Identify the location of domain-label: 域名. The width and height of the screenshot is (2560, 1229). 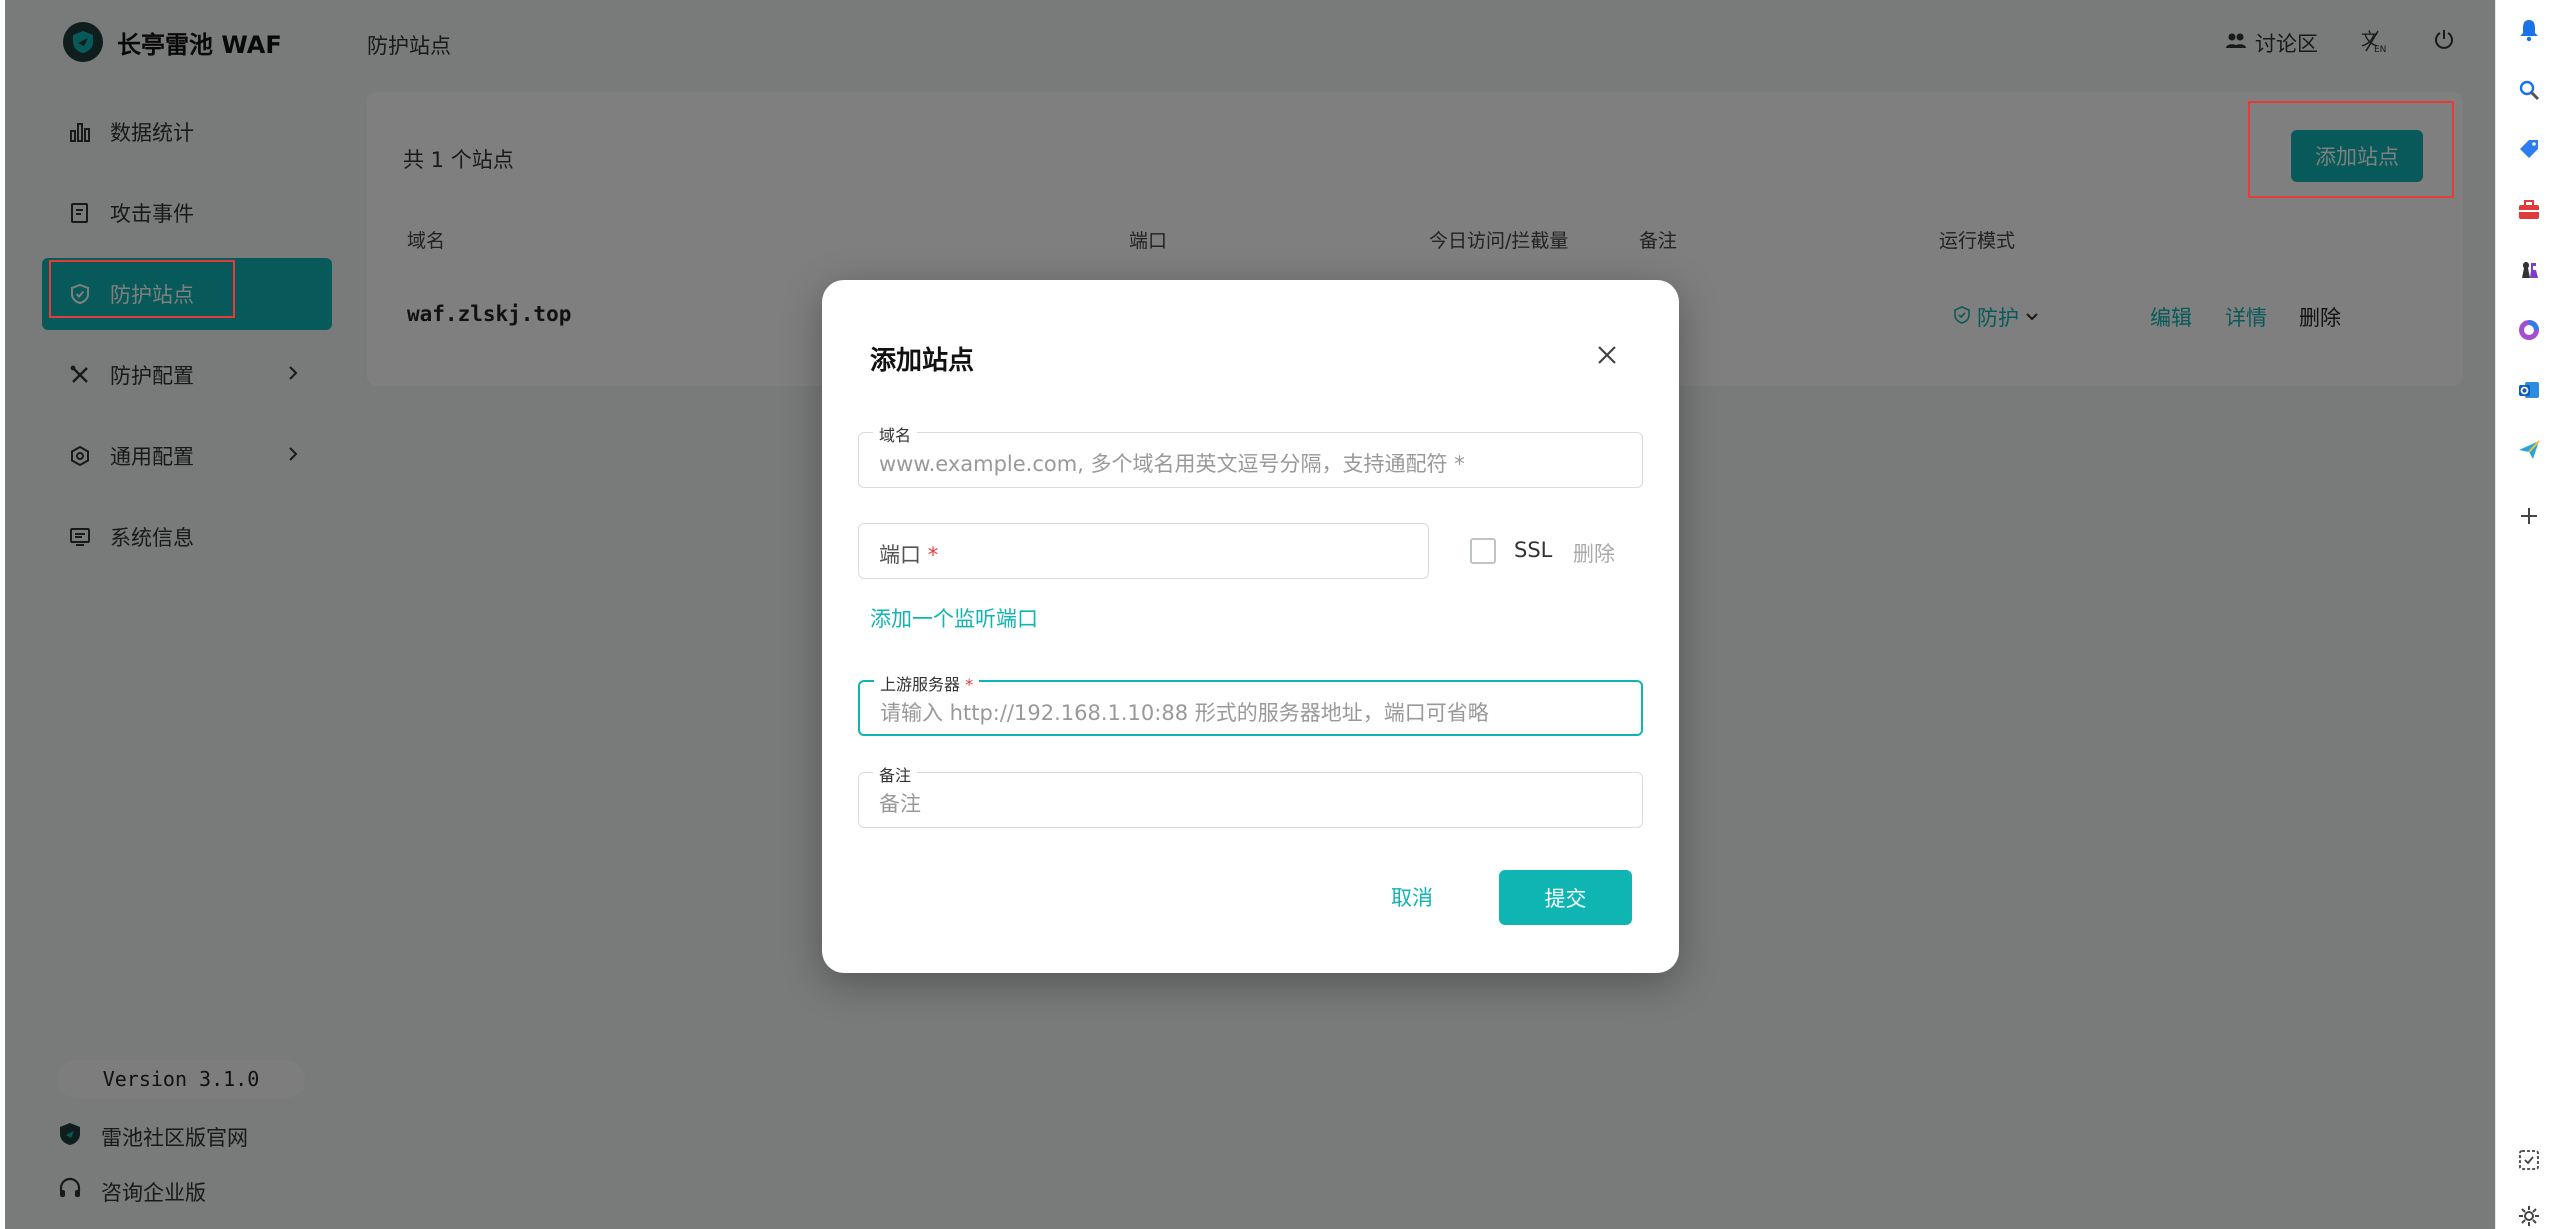
(895, 434).